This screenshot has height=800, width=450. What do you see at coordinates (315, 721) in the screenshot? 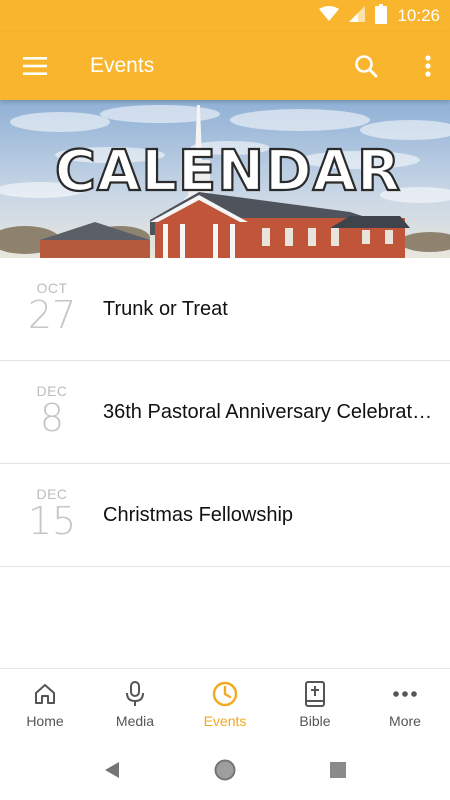
I see `tab-label: Bible` at bounding box center [315, 721].